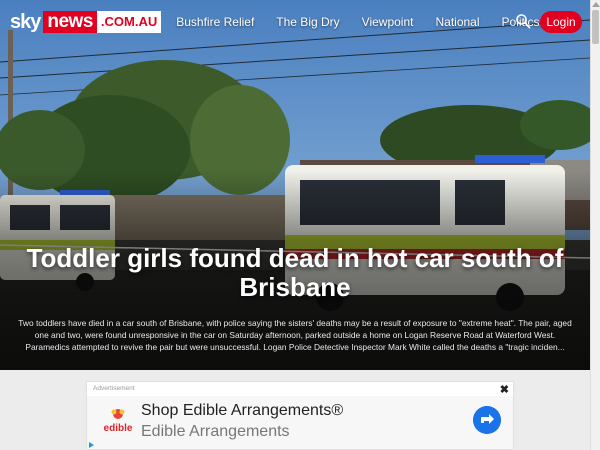  I want to click on adchoices-icon, so click(91, 445).